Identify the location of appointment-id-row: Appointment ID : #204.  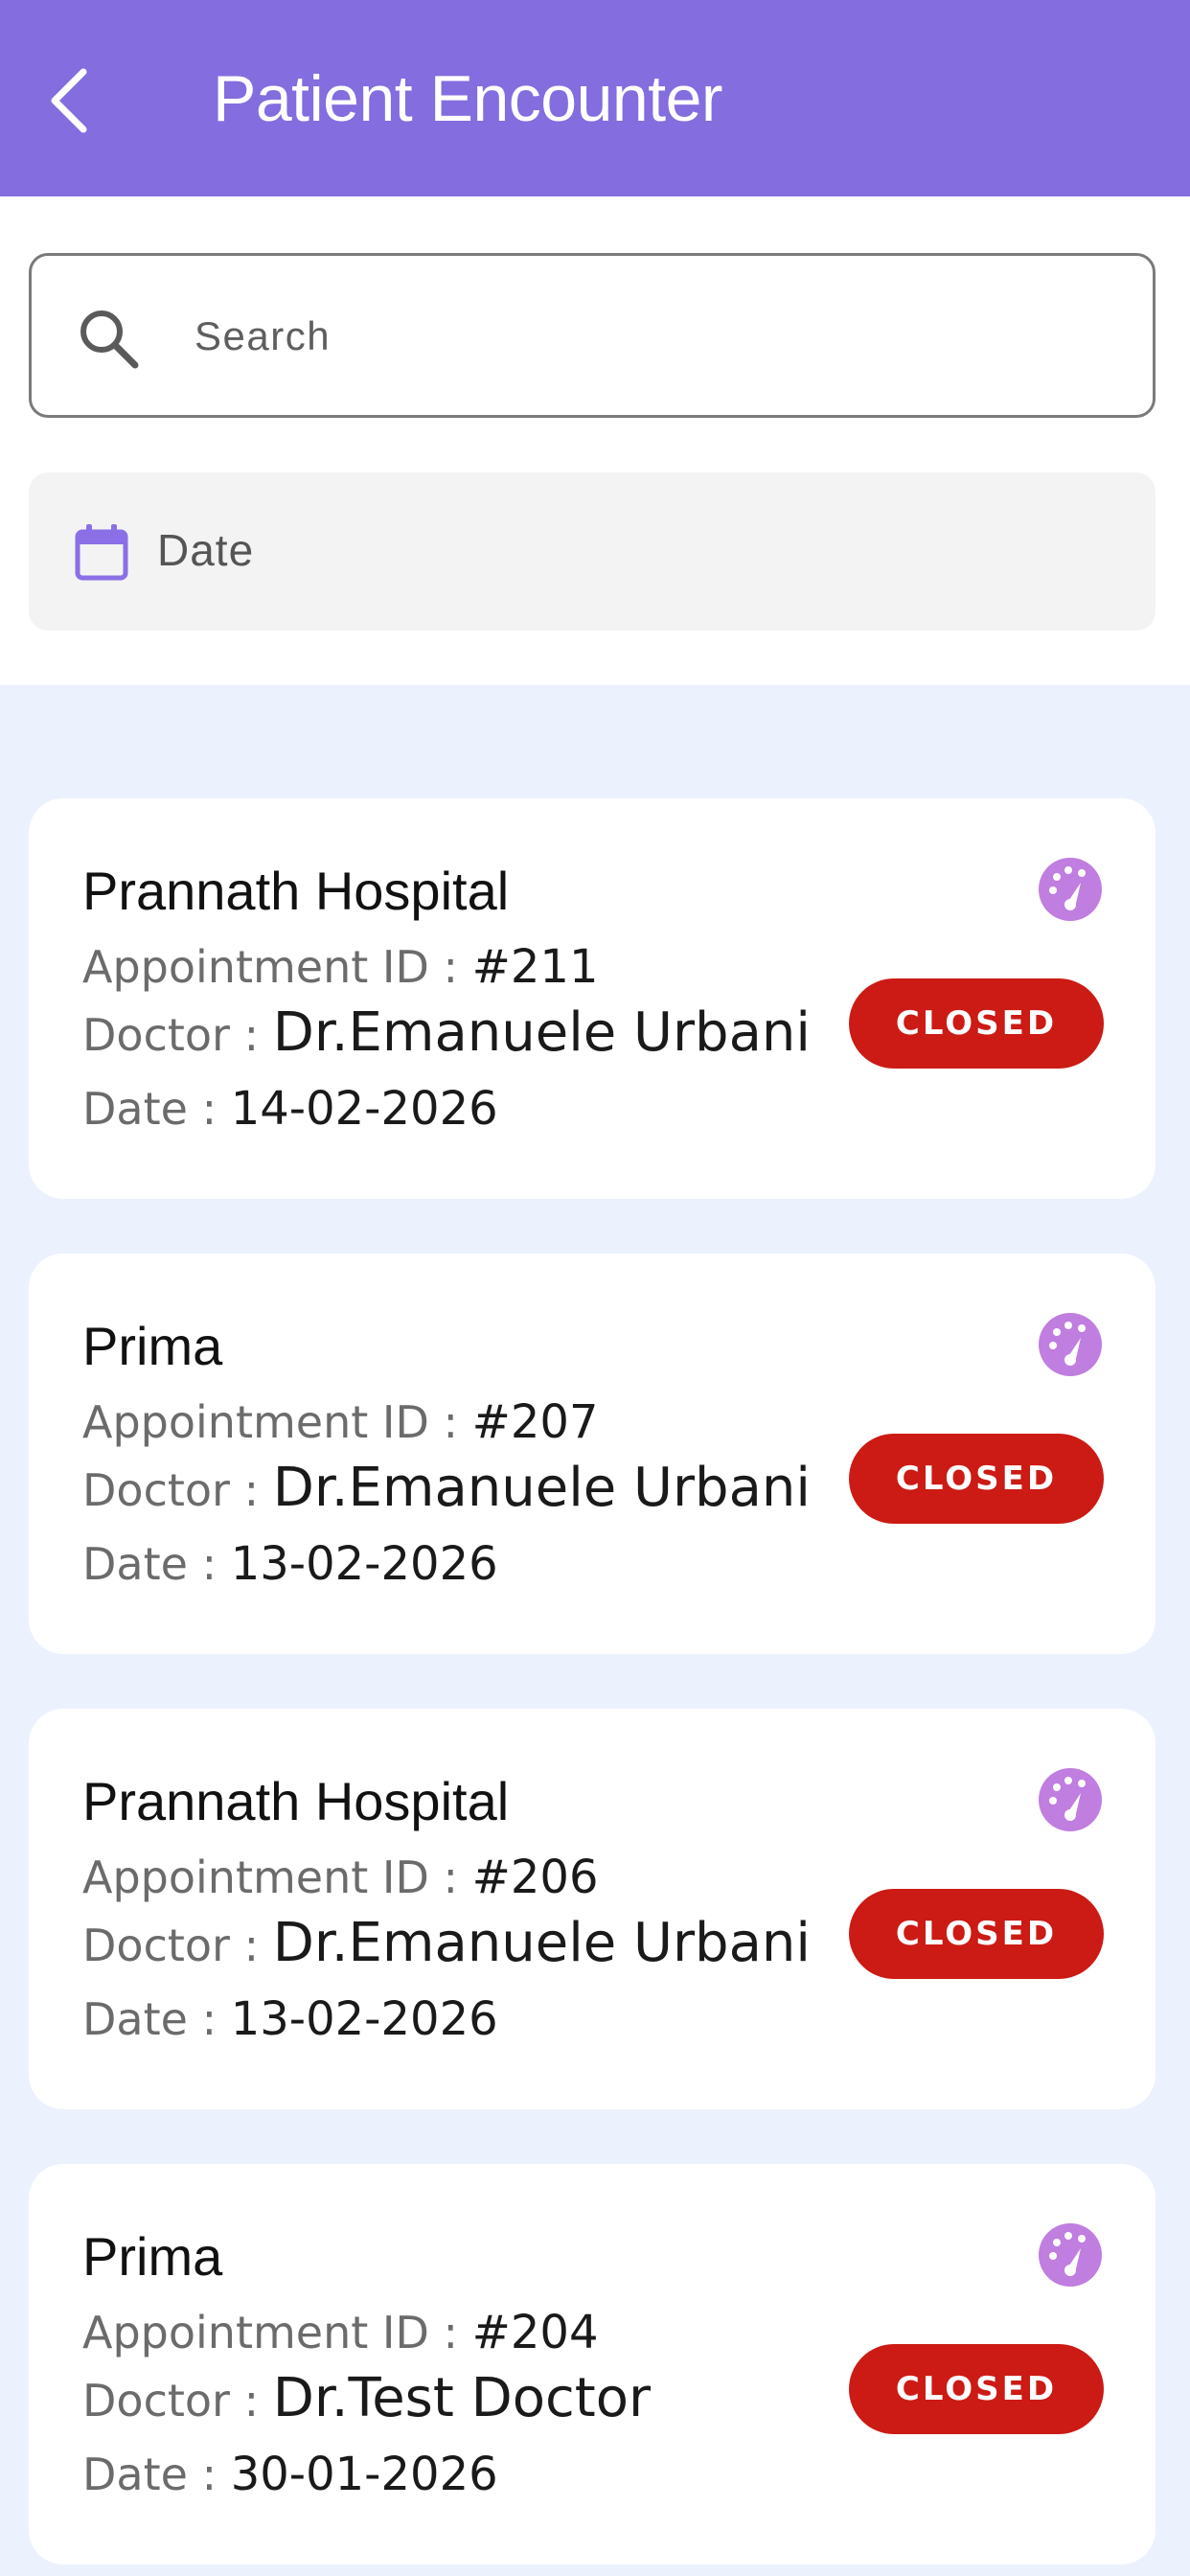
(340, 2332).